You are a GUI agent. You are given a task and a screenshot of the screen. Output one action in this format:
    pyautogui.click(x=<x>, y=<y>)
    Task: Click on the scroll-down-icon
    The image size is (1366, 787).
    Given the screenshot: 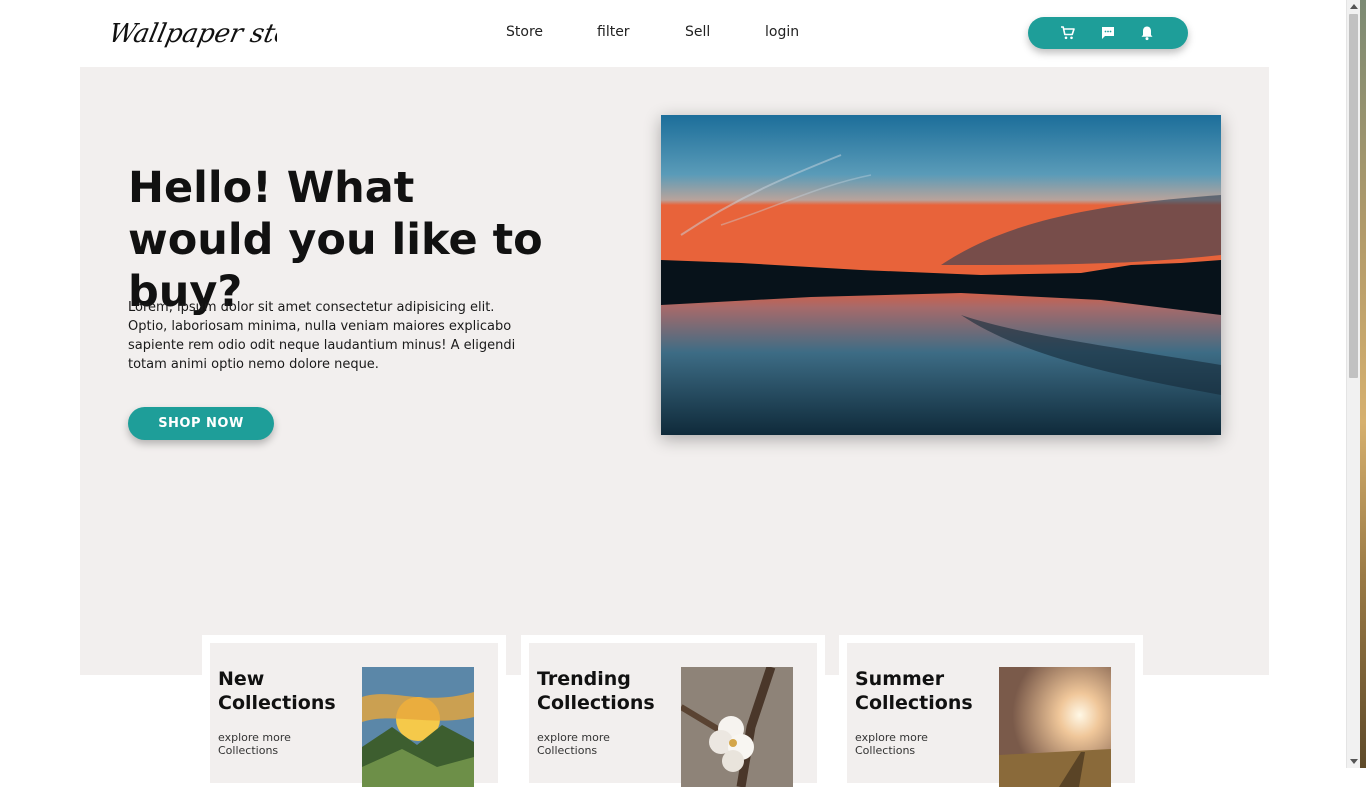 What is the action you would take?
    pyautogui.click(x=1354, y=761)
    